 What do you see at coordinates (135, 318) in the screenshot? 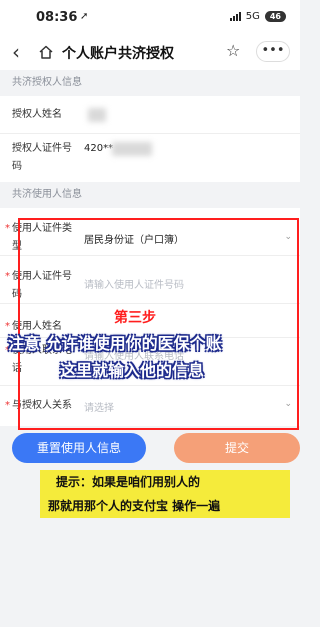
I see `step-caption: 第三步` at bounding box center [135, 318].